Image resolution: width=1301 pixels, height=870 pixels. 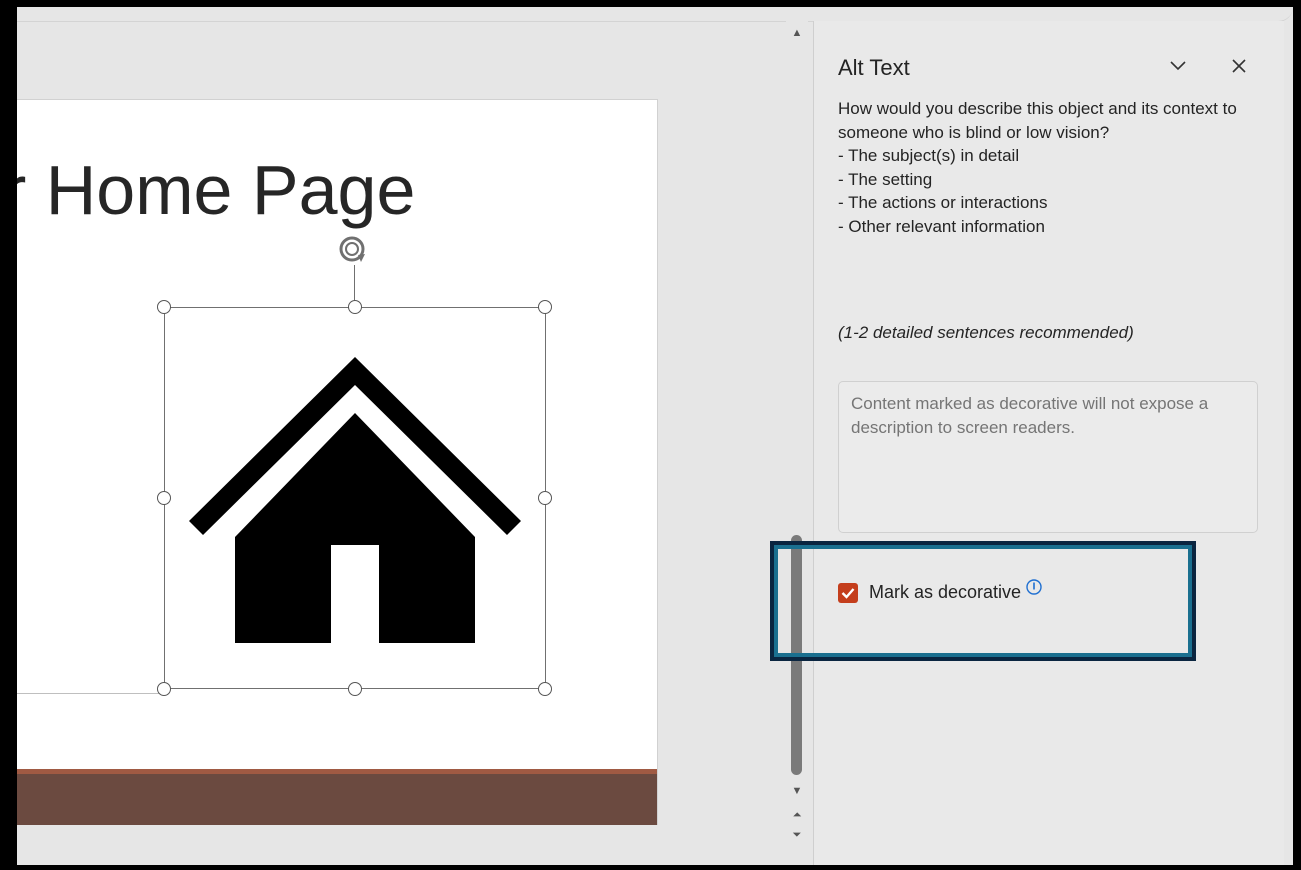 What do you see at coordinates (353, 250) in the screenshot?
I see `rotate-handle-icon` at bounding box center [353, 250].